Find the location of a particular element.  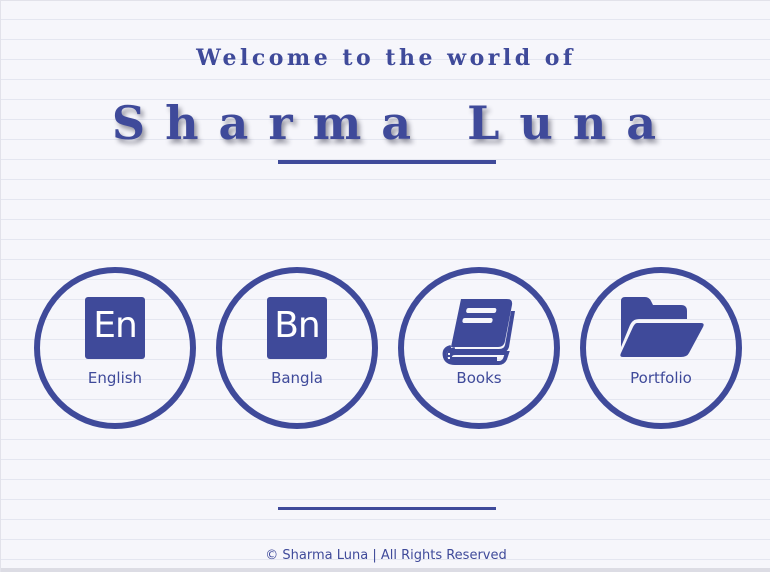

nav-portfolio-button: Portfolio is located at coordinates (661, 348).